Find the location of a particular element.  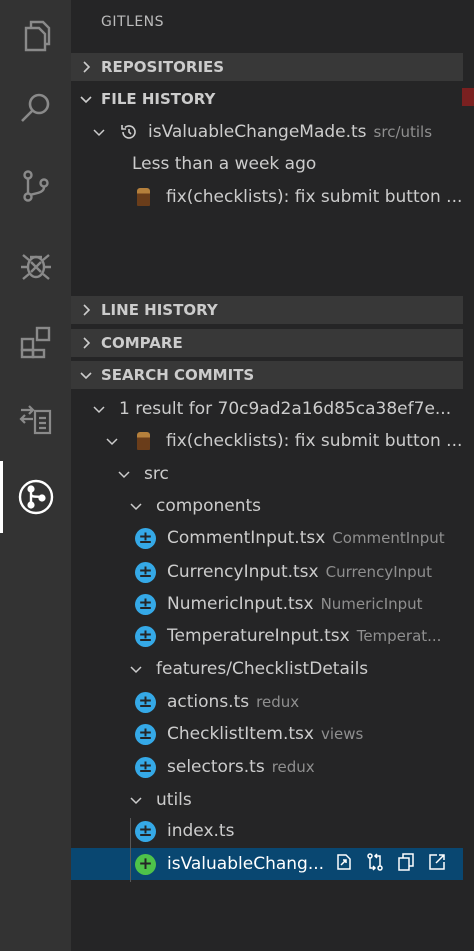

panel-title: GITLENS is located at coordinates (133, 22).